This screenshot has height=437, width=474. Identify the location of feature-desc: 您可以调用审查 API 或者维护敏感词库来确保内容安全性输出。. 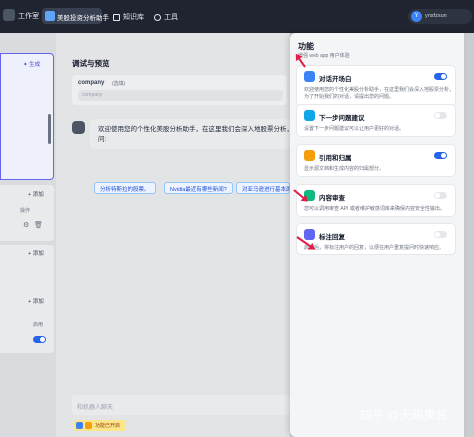
(374, 209).